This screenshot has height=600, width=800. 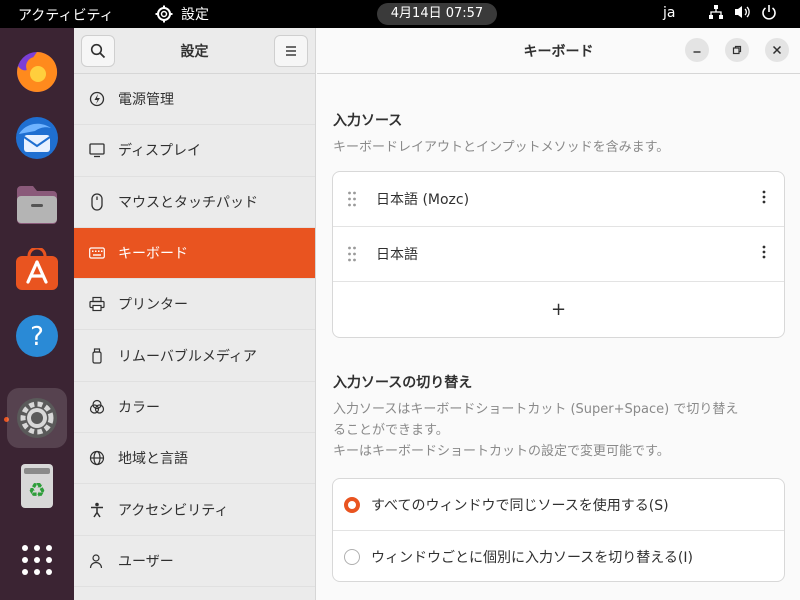 I want to click on sidebar-item-display: ディスプレイ, so click(x=194, y=151).